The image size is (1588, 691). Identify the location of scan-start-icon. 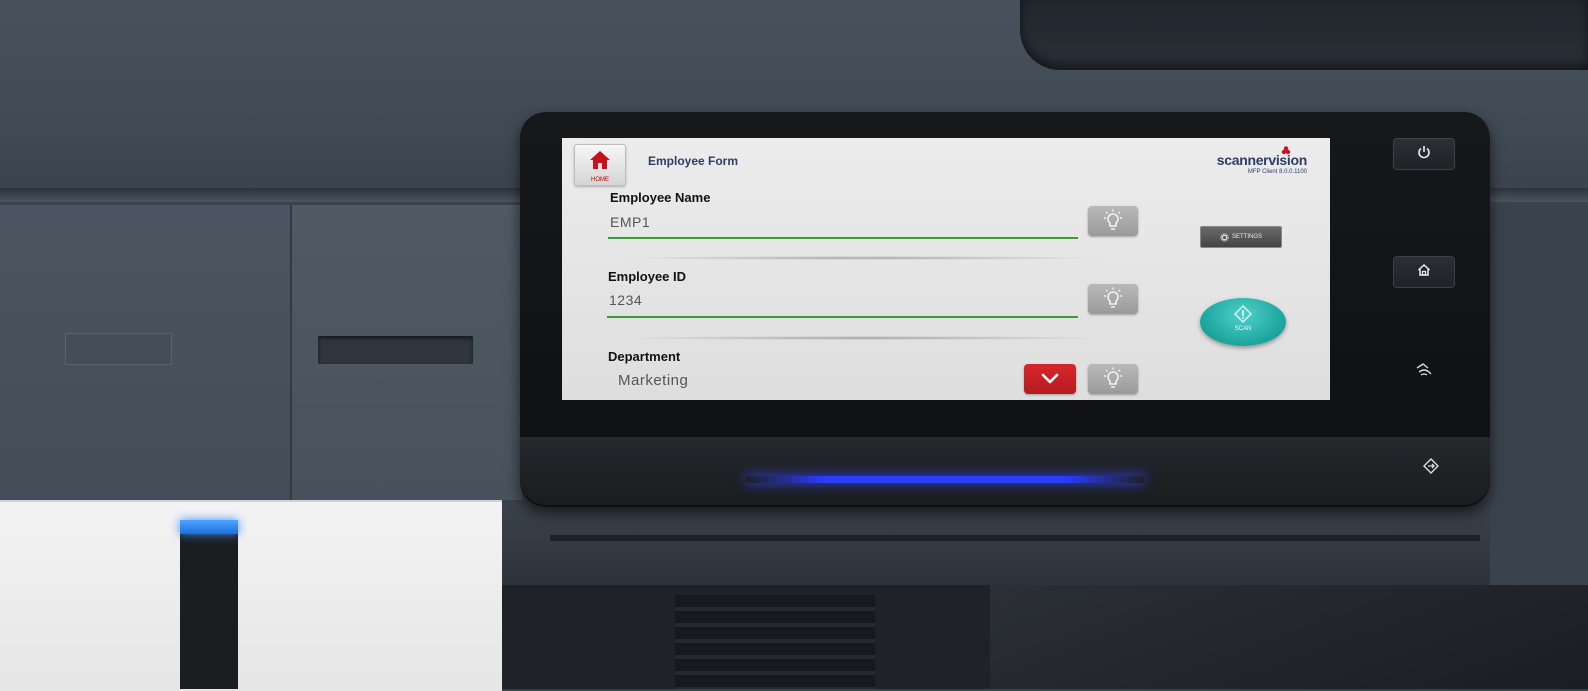
(1243, 314).